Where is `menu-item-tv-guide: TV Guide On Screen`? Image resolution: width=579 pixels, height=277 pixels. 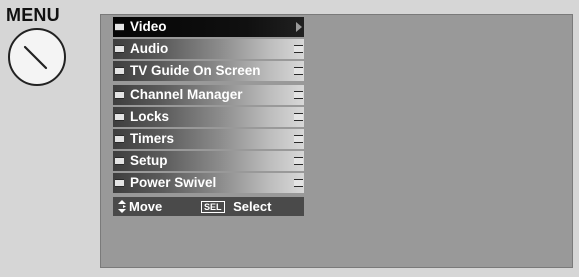
menu-item-tv-guide: TV Guide On Screen is located at coordinates (208, 71).